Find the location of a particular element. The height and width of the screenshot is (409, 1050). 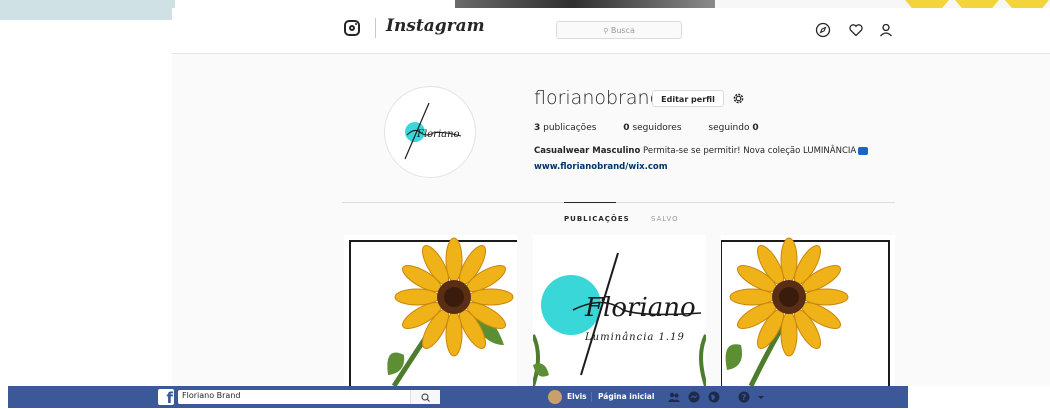

profile-website-link: www.florianobrand/wix.com is located at coordinates (601, 167).